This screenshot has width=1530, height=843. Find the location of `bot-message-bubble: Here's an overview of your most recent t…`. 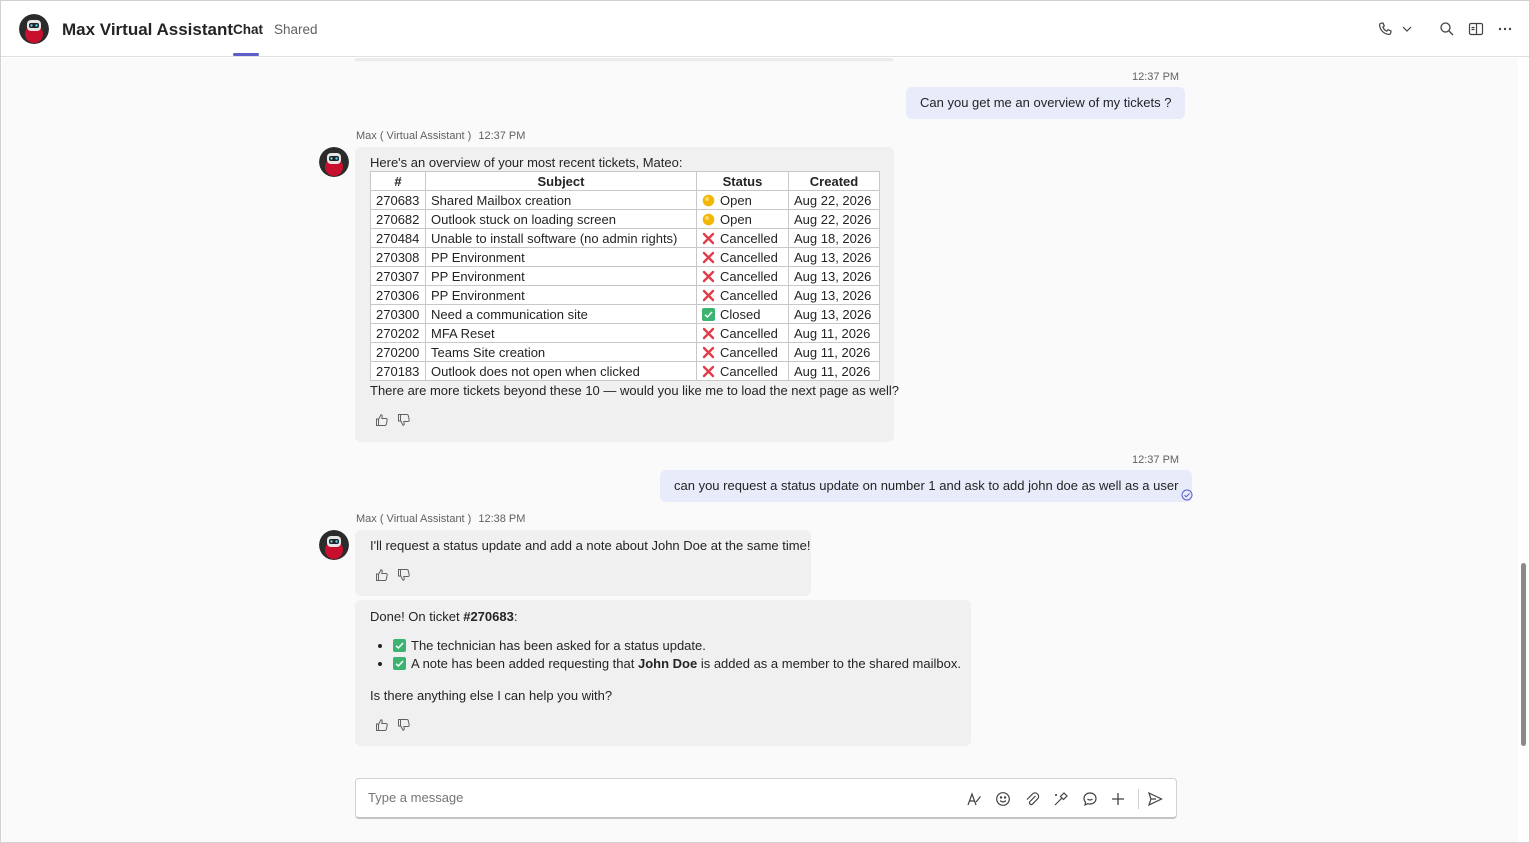

bot-message-bubble: Here's an overview of your most recent t… is located at coordinates (627, 294).